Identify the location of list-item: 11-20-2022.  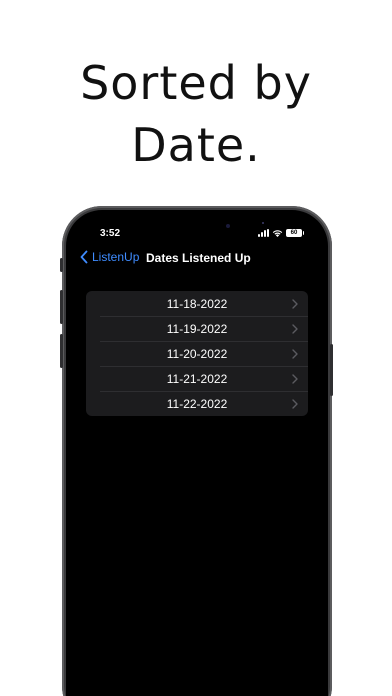
(197, 353).